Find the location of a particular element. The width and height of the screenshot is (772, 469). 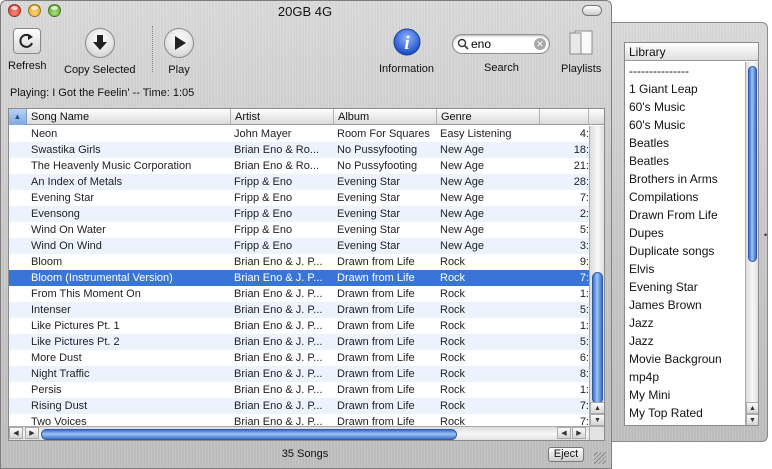

column-header-album: Album is located at coordinates (385, 117).